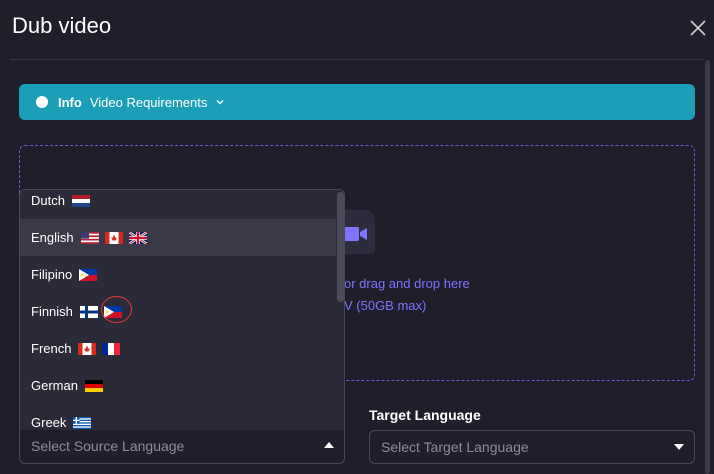  Describe the element at coordinates (707, 267) in the screenshot. I see `dialog-scrollbar` at that location.